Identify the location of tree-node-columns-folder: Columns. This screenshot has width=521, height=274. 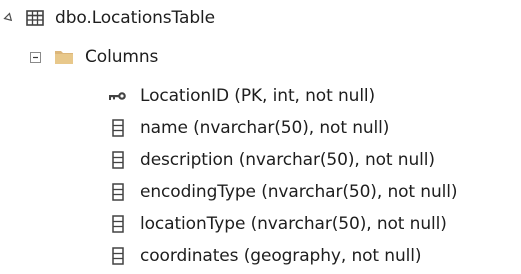
(150, 57).